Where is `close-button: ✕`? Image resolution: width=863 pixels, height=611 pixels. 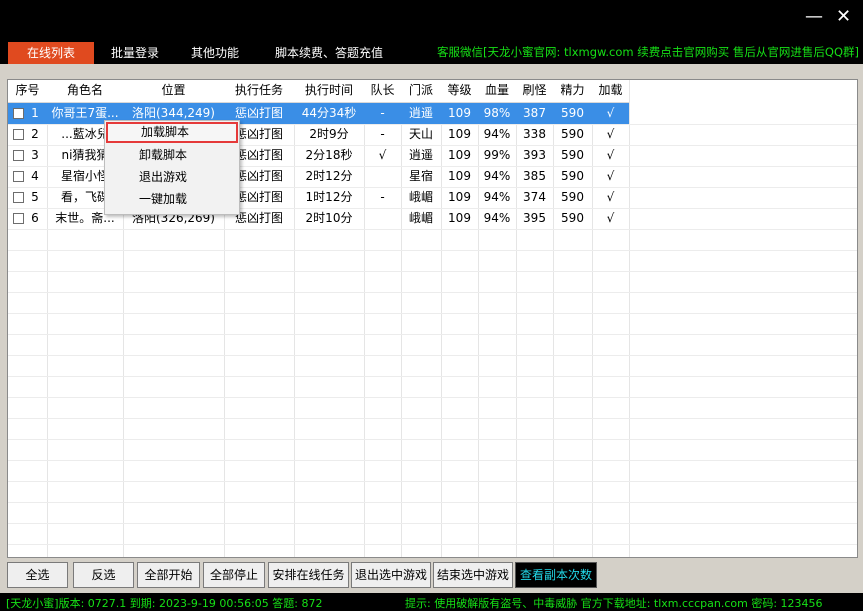
close-button: ✕ is located at coordinates (843, 17).